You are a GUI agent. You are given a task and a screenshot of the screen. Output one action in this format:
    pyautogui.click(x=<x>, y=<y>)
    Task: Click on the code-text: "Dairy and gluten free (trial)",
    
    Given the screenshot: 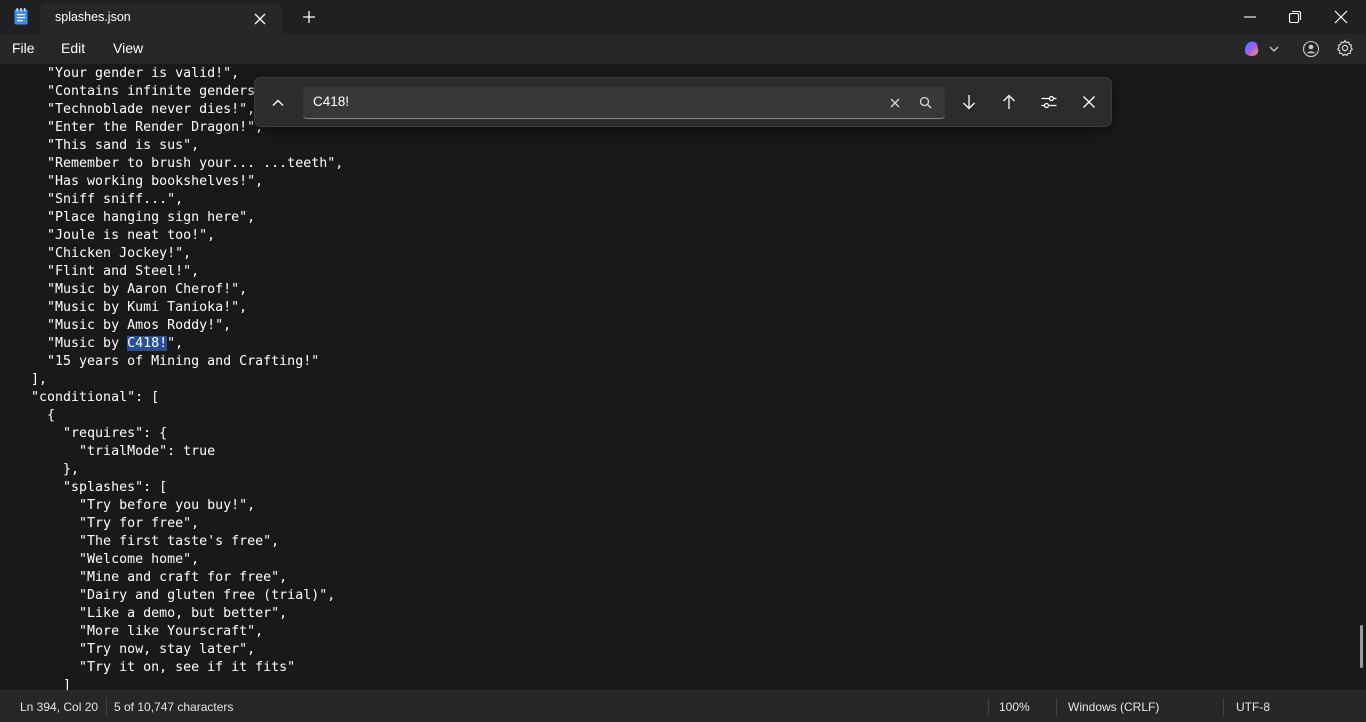 What is the action you would take?
    pyautogui.click(x=175, y=595)
    